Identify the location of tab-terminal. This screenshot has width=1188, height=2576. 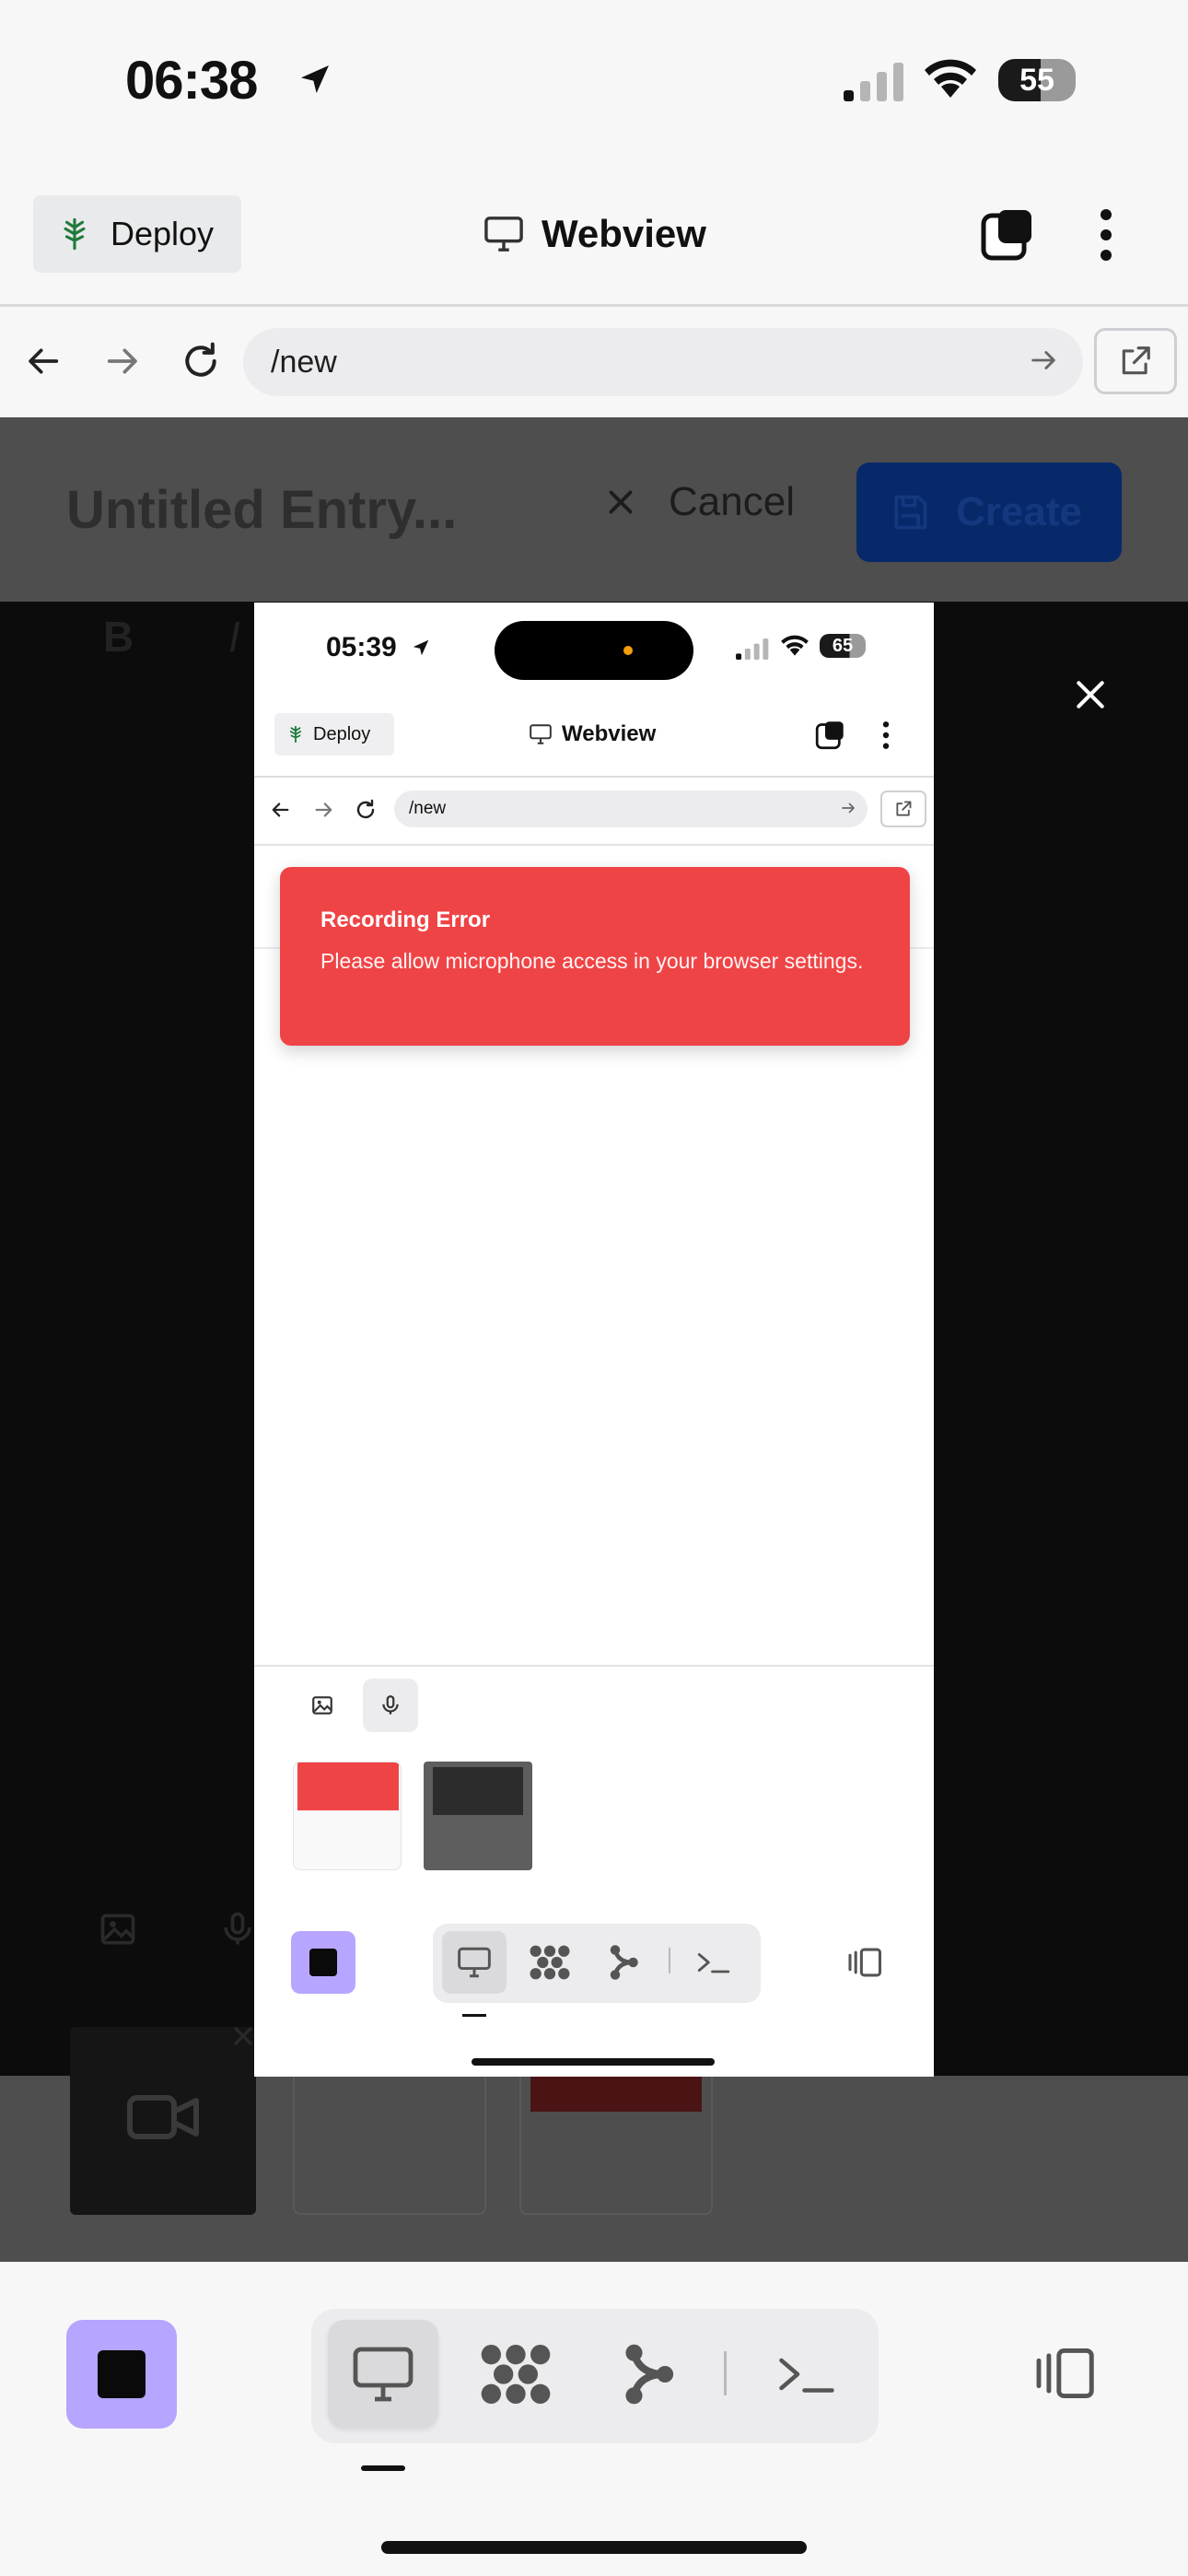
(806, 2374).